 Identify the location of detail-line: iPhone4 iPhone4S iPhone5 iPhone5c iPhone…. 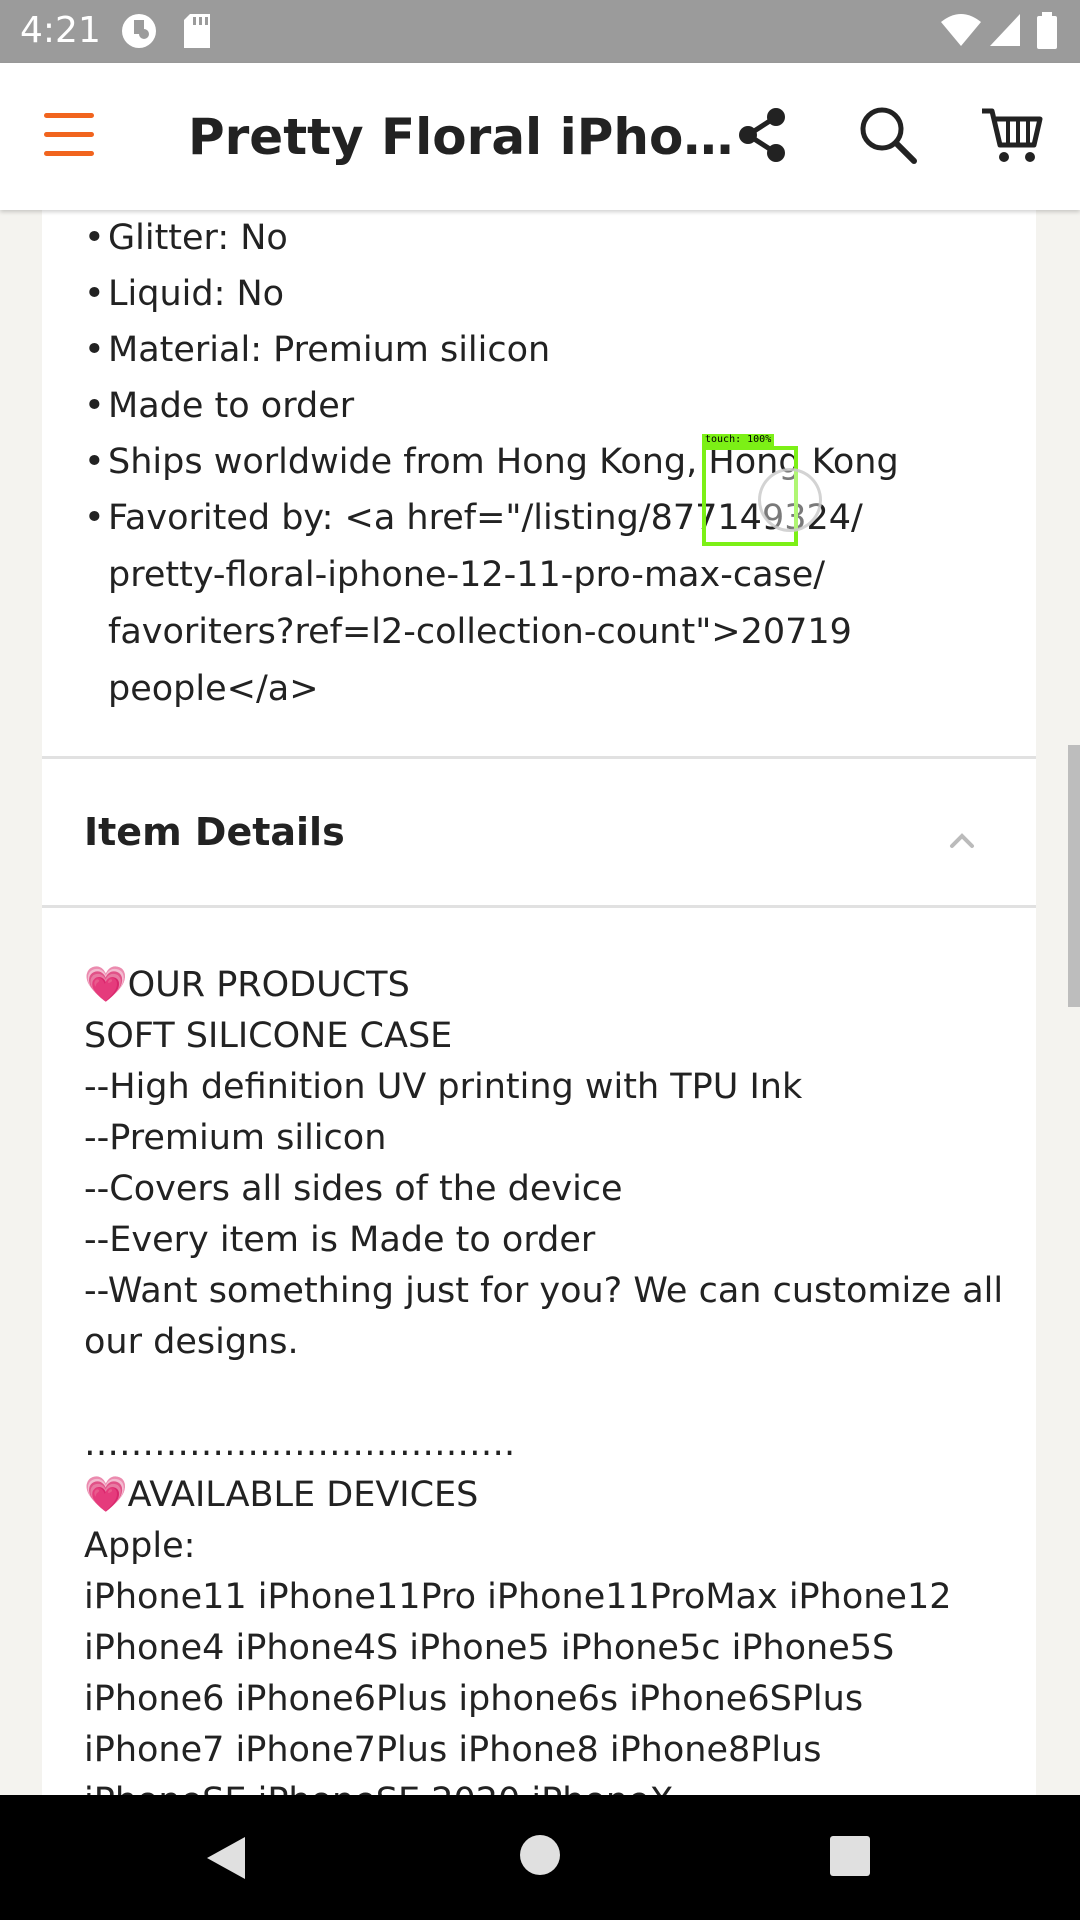
(489, 1648).